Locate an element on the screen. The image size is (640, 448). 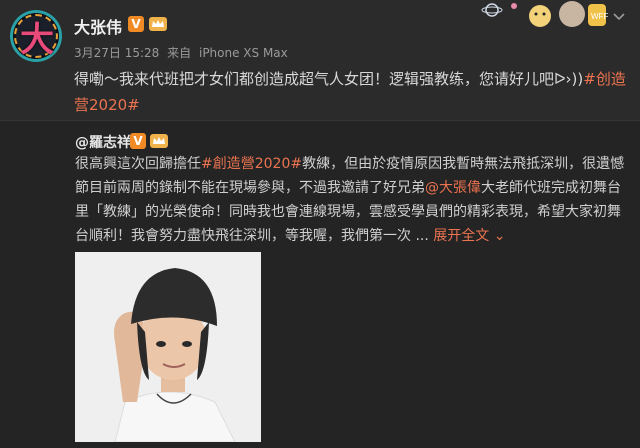
expand-button: 展开全文 ⌄ is located at coordinates (469, 236).